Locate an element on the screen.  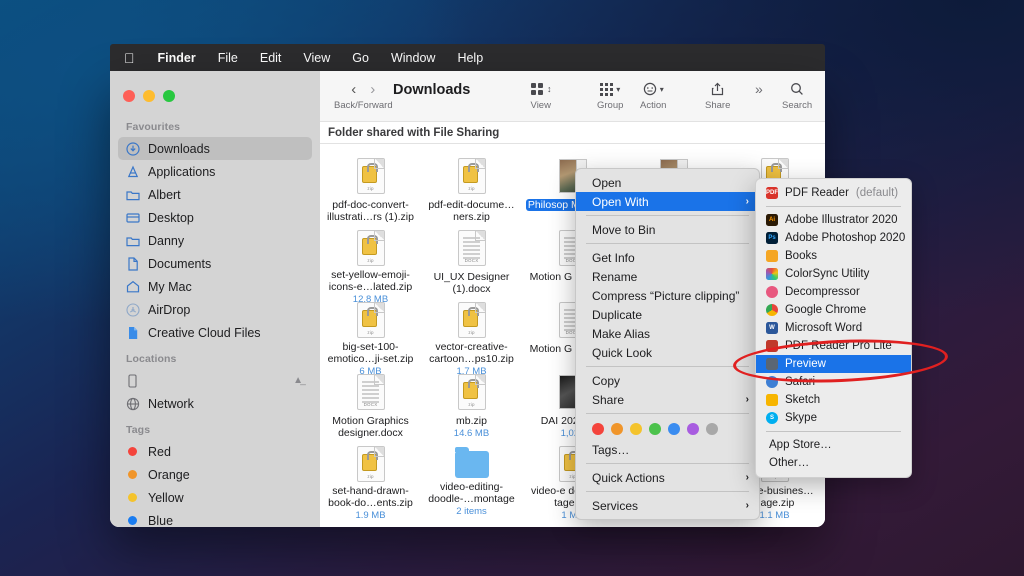
tag-swatch-orange is located at coordinates (617, 429).